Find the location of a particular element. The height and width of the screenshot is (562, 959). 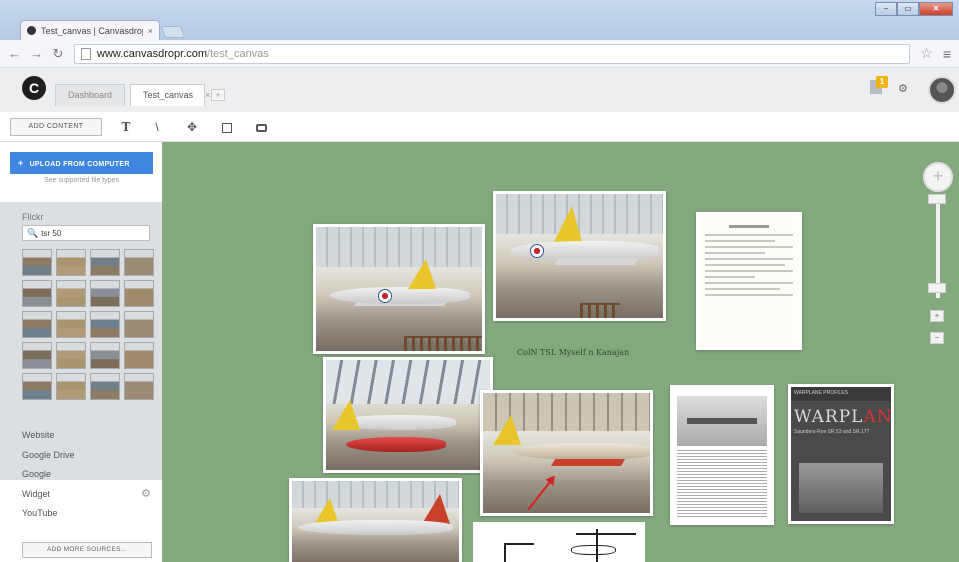

flickr-label: Flickr is located at coordinates (33, 217).